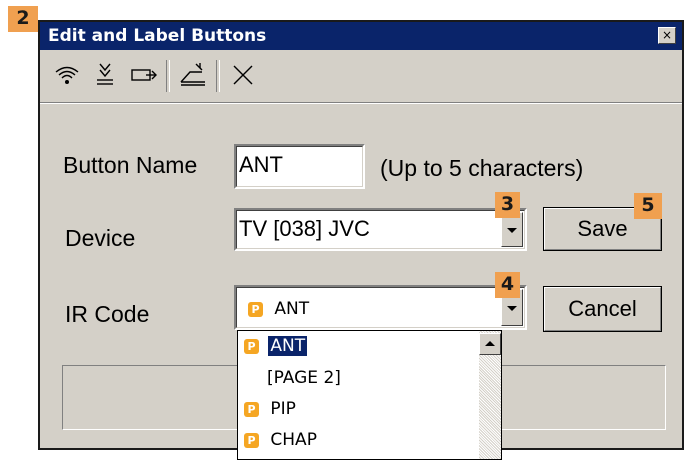 The height and width of the screenshot is (460, 689). What do you see at coordinates (482, 168) in the screenshot?
I see `button-name-hint: (Up to 5 characters)` at bounding box center [482, 168].